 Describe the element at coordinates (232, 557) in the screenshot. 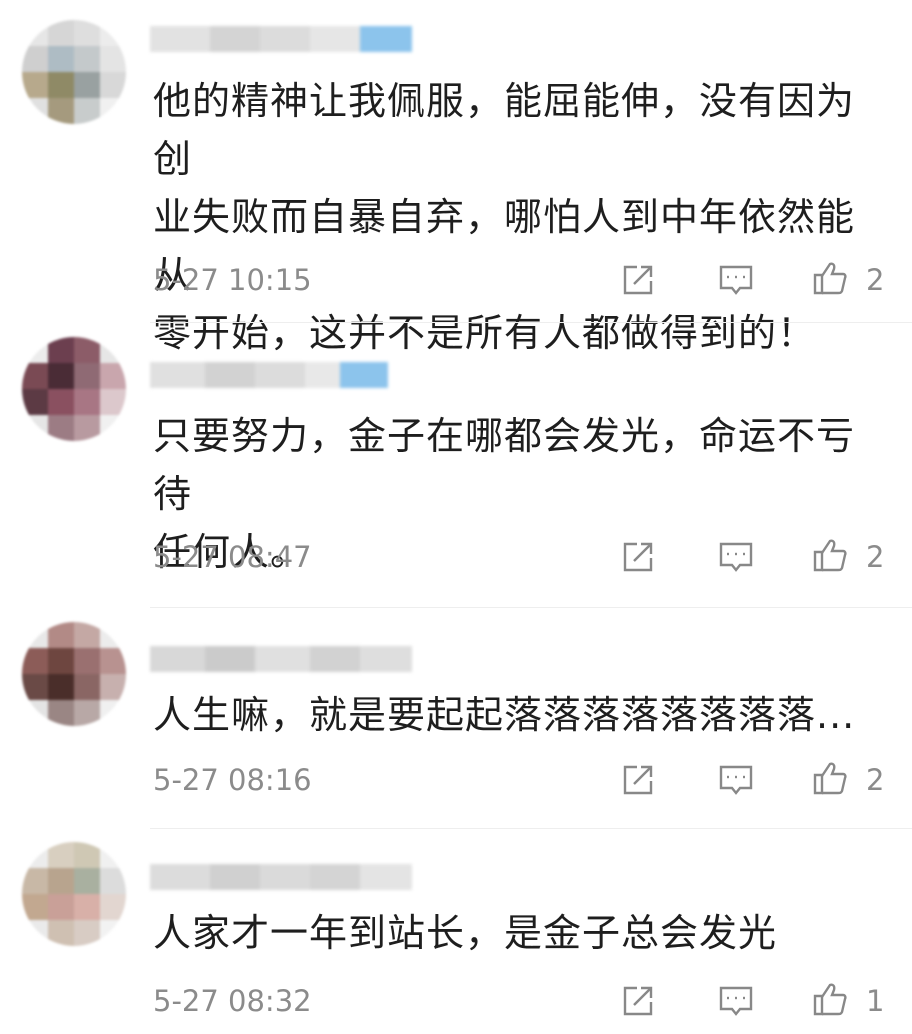

I see `comment-timestamp: 5-27 08:47` at that location.